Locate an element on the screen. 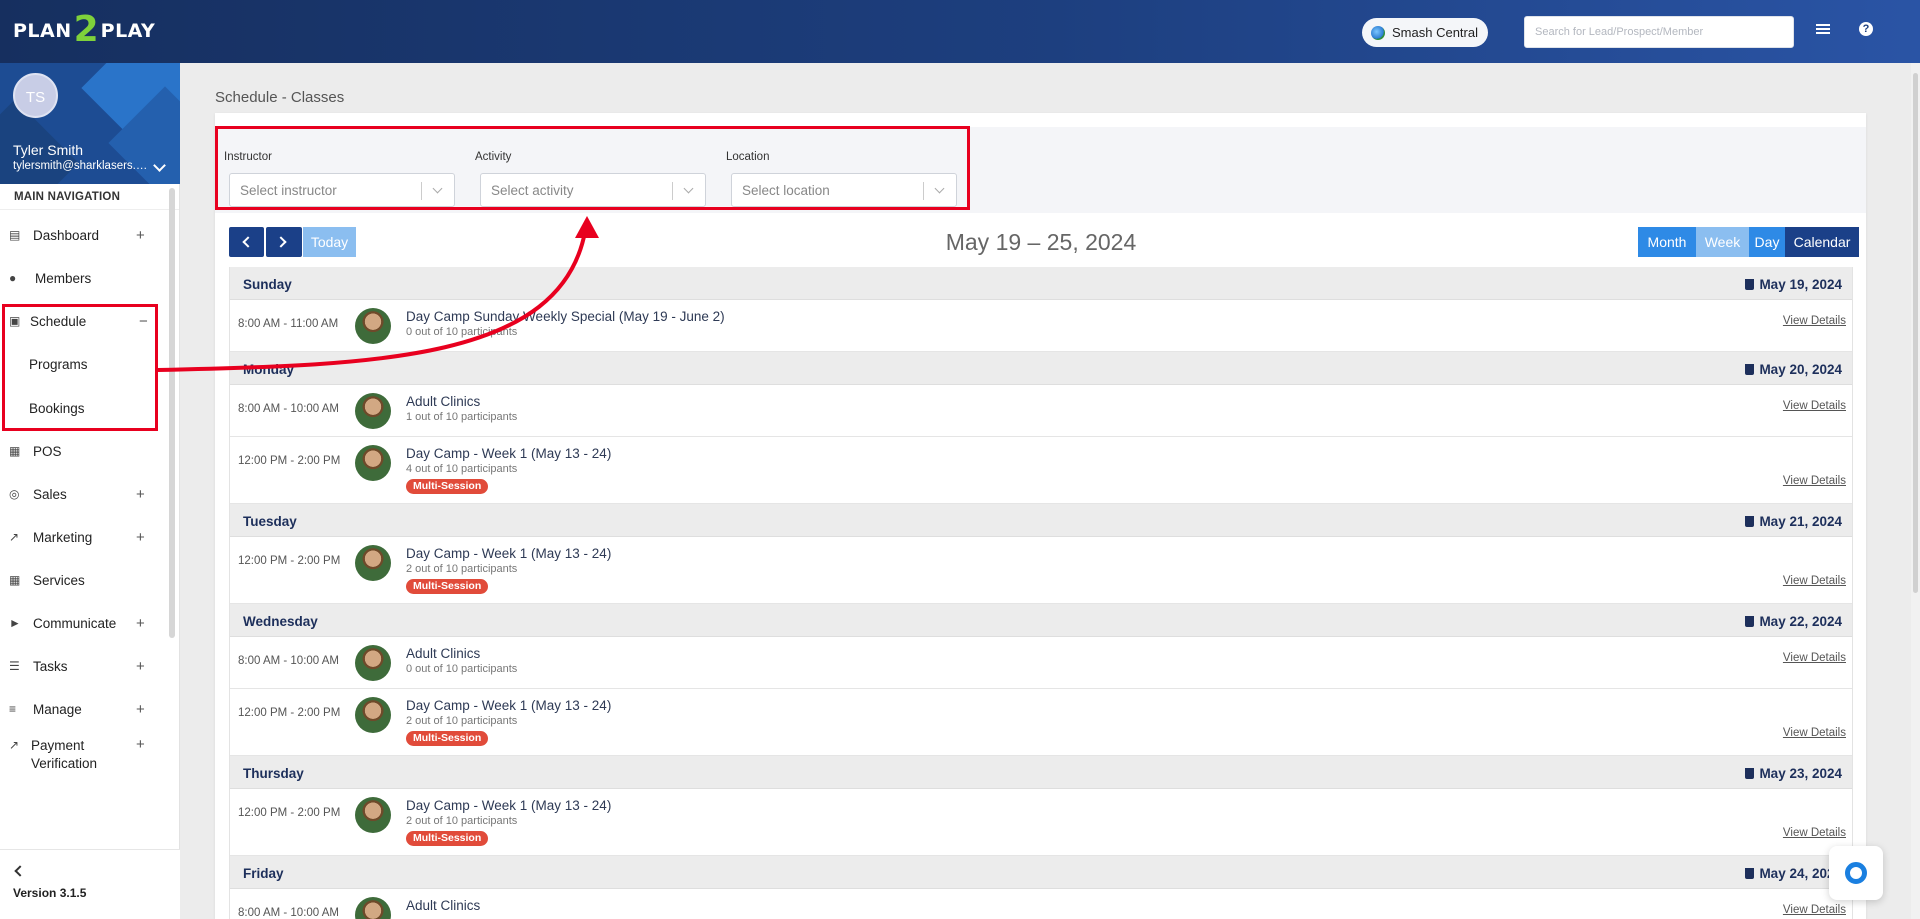  menu-icon is located at coordinates (1823, 29).